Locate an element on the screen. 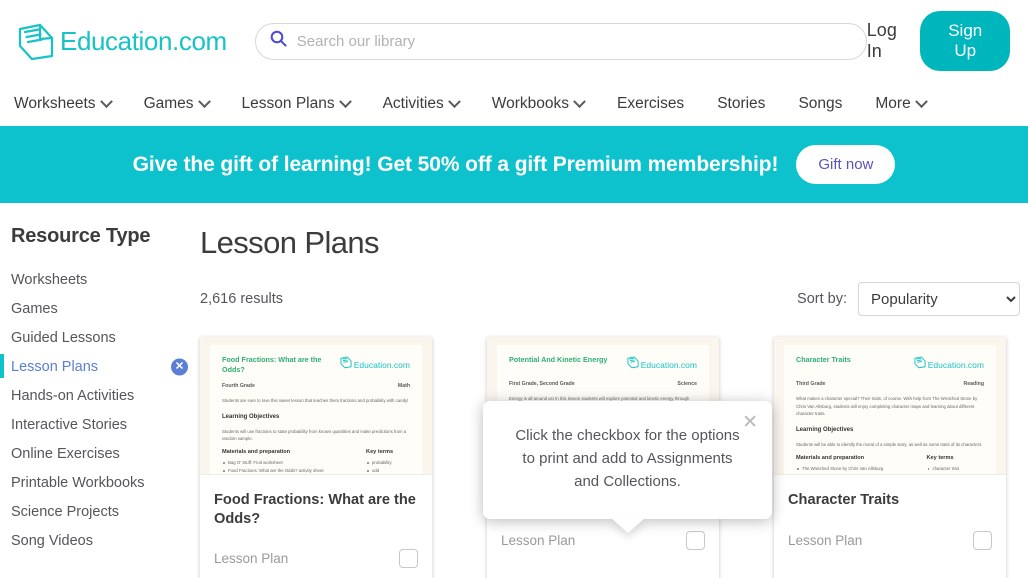 The height and width of the screenshot is (578, 1028). gift-now-button: Gift now is located at coordinates (846, 164).